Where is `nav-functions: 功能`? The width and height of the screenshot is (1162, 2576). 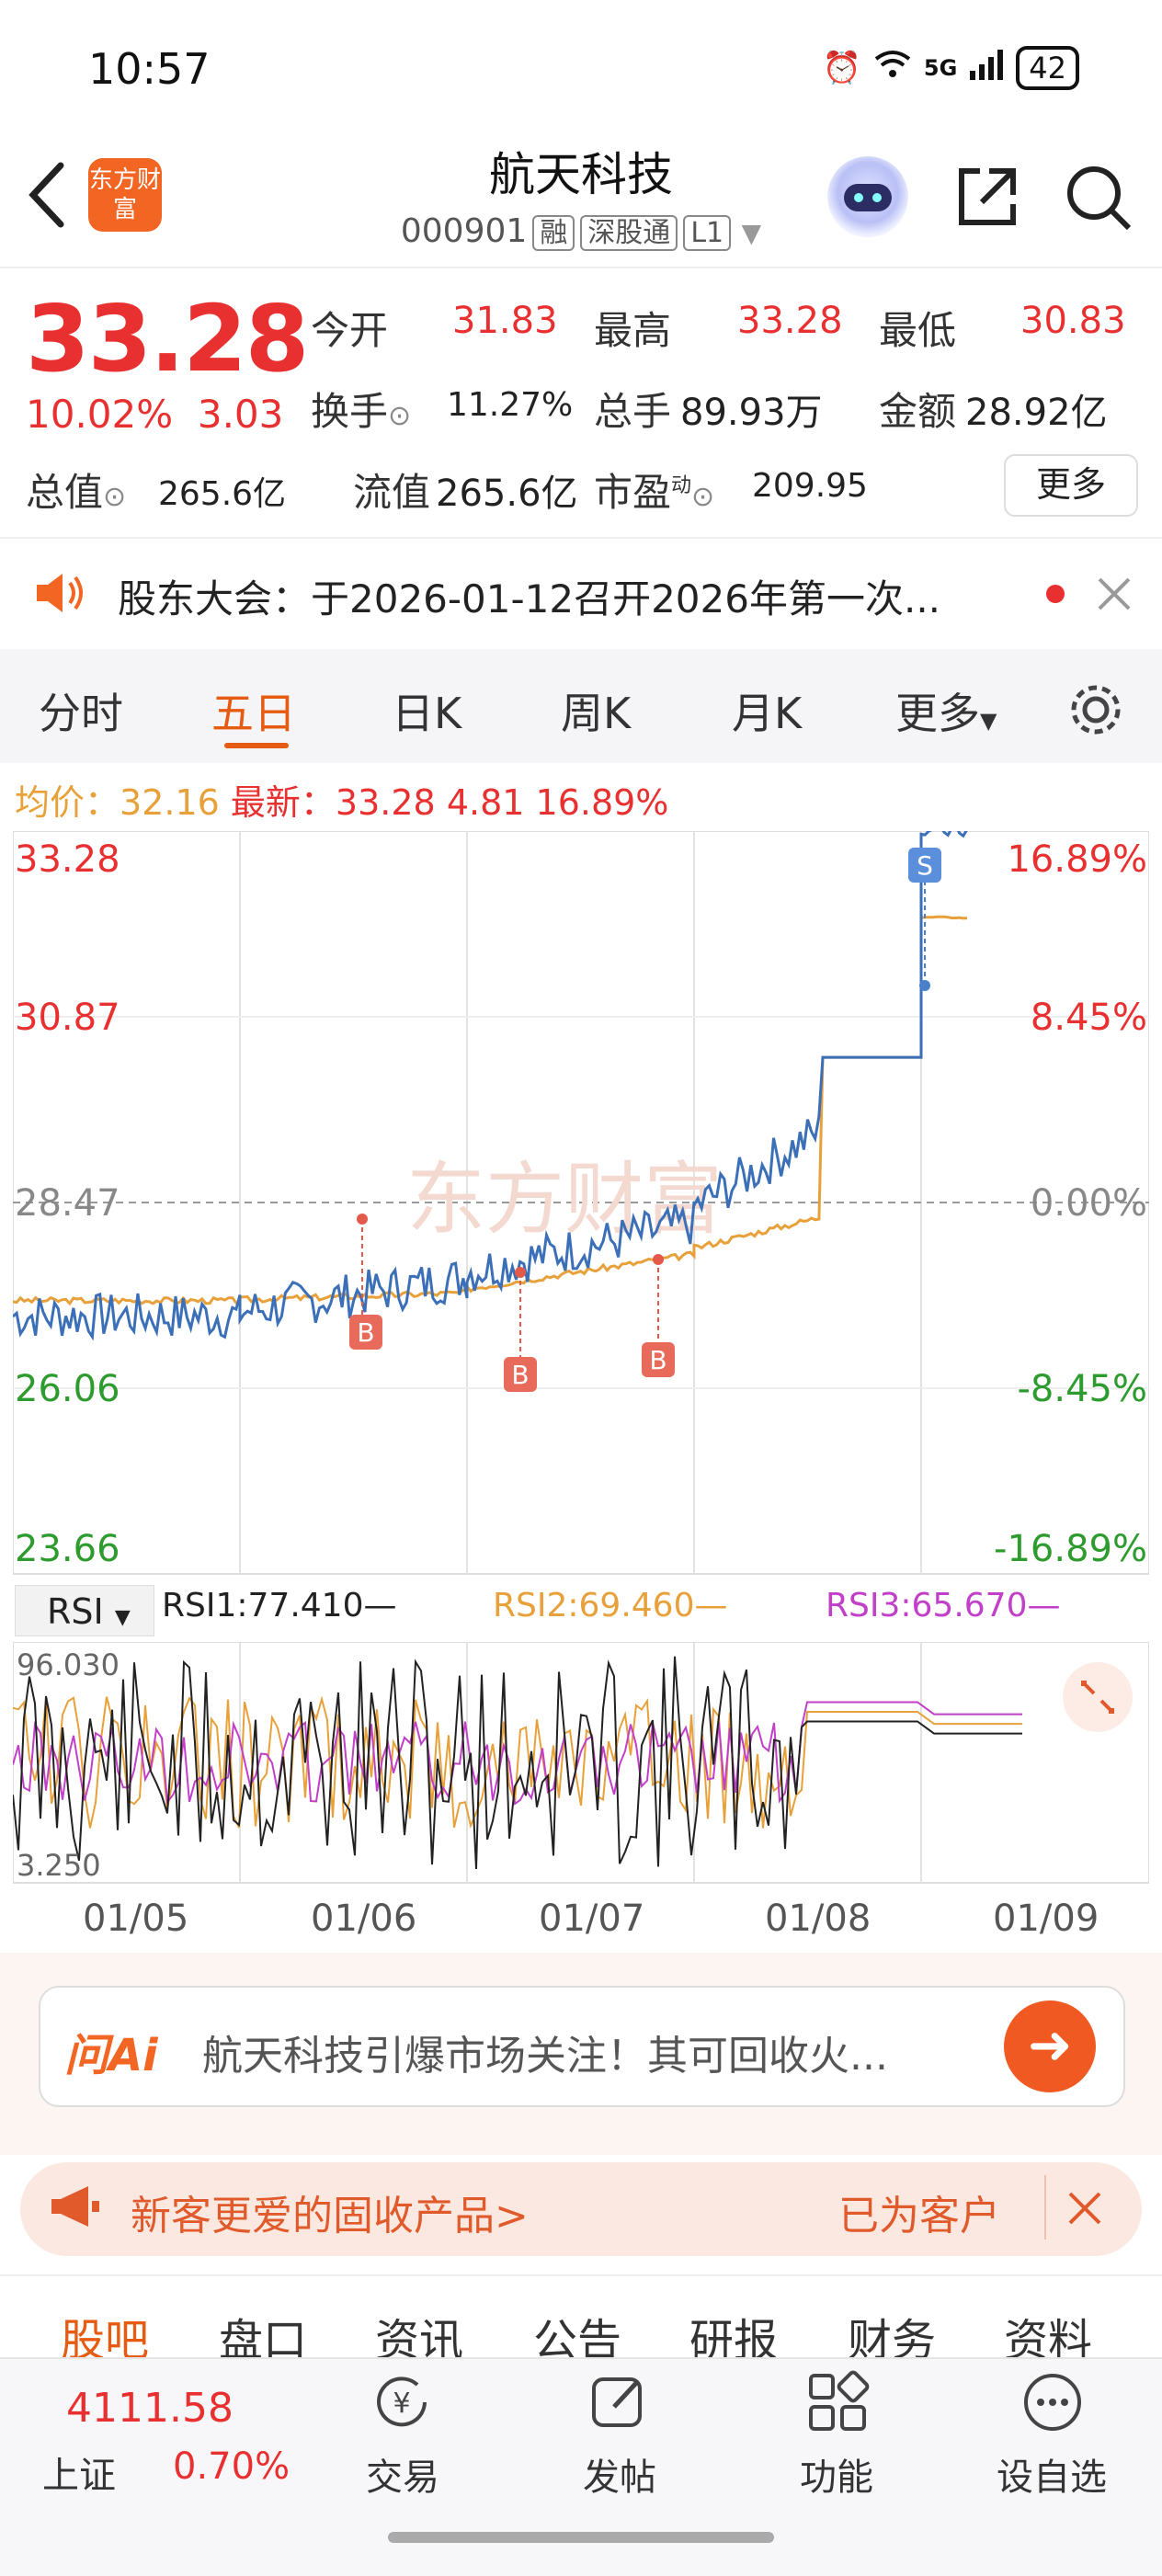
nav-functions: 功能 is located at coordinates (837, 2474).